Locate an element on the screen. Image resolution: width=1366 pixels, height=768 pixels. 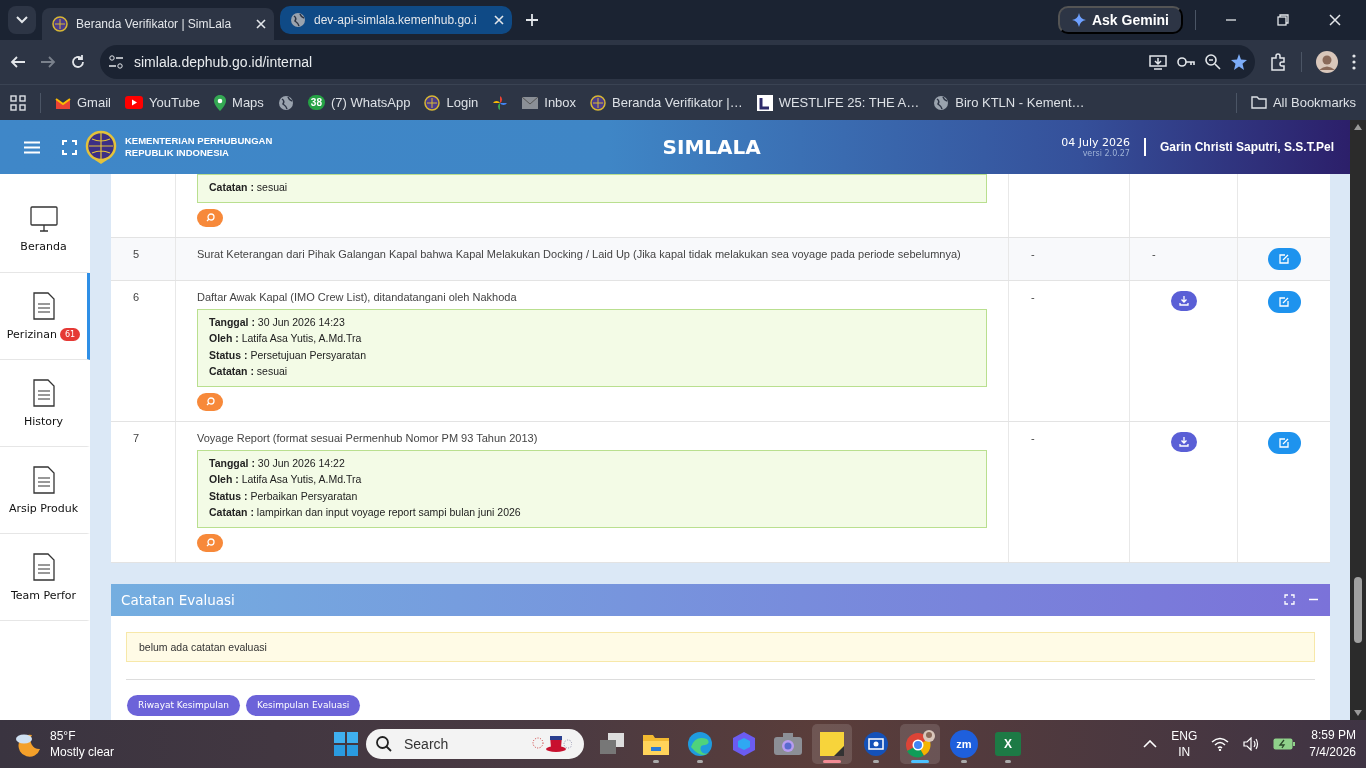
extensions-icon is located at coordinates (1278, 62).